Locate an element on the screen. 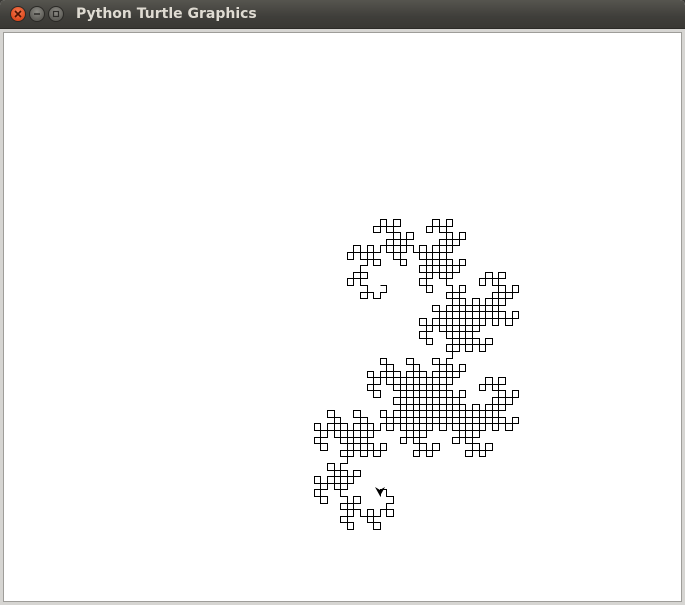  minimize-icon is located at coordinates (37, 14).